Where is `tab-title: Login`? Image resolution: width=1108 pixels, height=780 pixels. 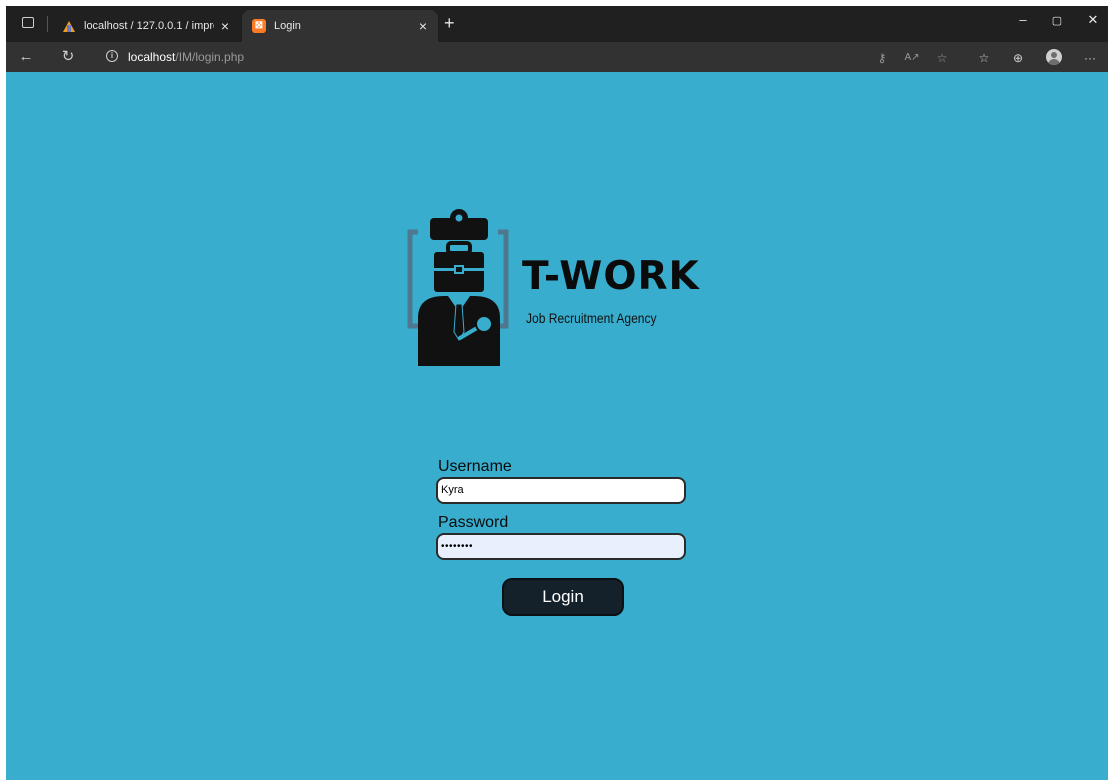 tab-title: Login is located at coordinates (287, 26).